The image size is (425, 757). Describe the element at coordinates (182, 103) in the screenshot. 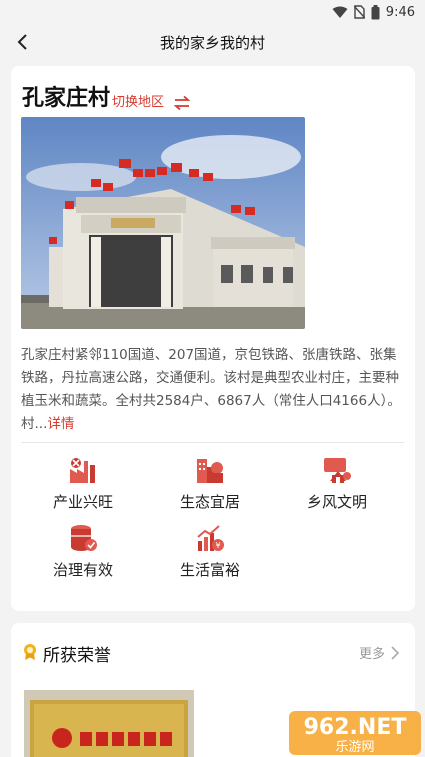

I see `switch-arrows-icon` at that location.